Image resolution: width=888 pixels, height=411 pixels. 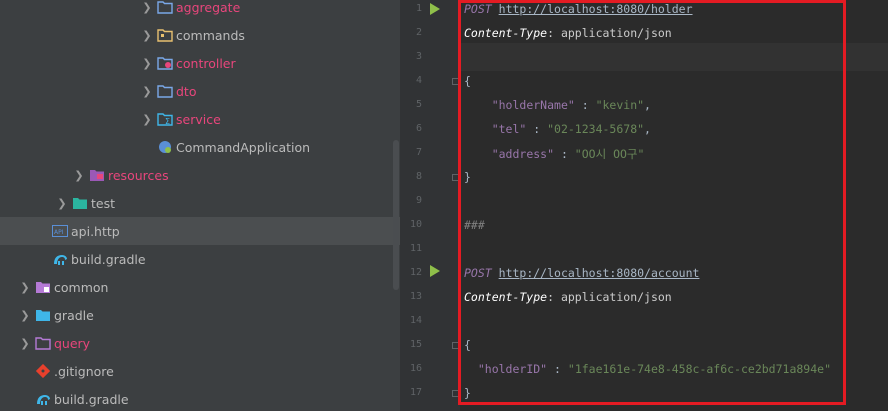 What do you see at coordinates (418, 8) in the screenshot?
I see `line-number: 1` at bounding box center [418, 8].